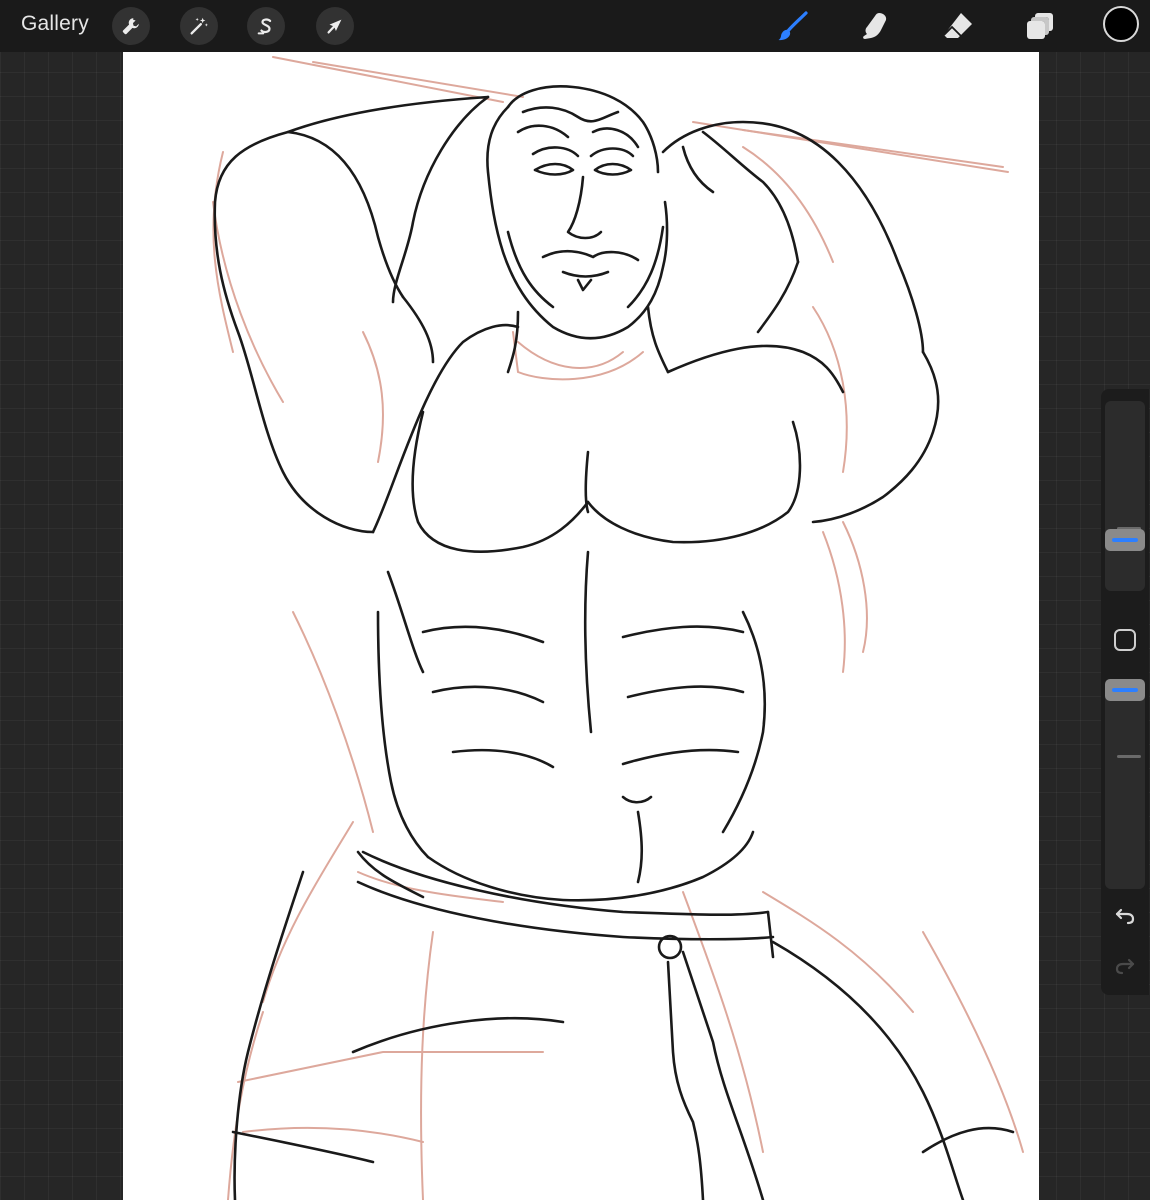 This screenshot has width=1150, height=1200. I want to click on brush-size-thumb, so click(1125, 539).